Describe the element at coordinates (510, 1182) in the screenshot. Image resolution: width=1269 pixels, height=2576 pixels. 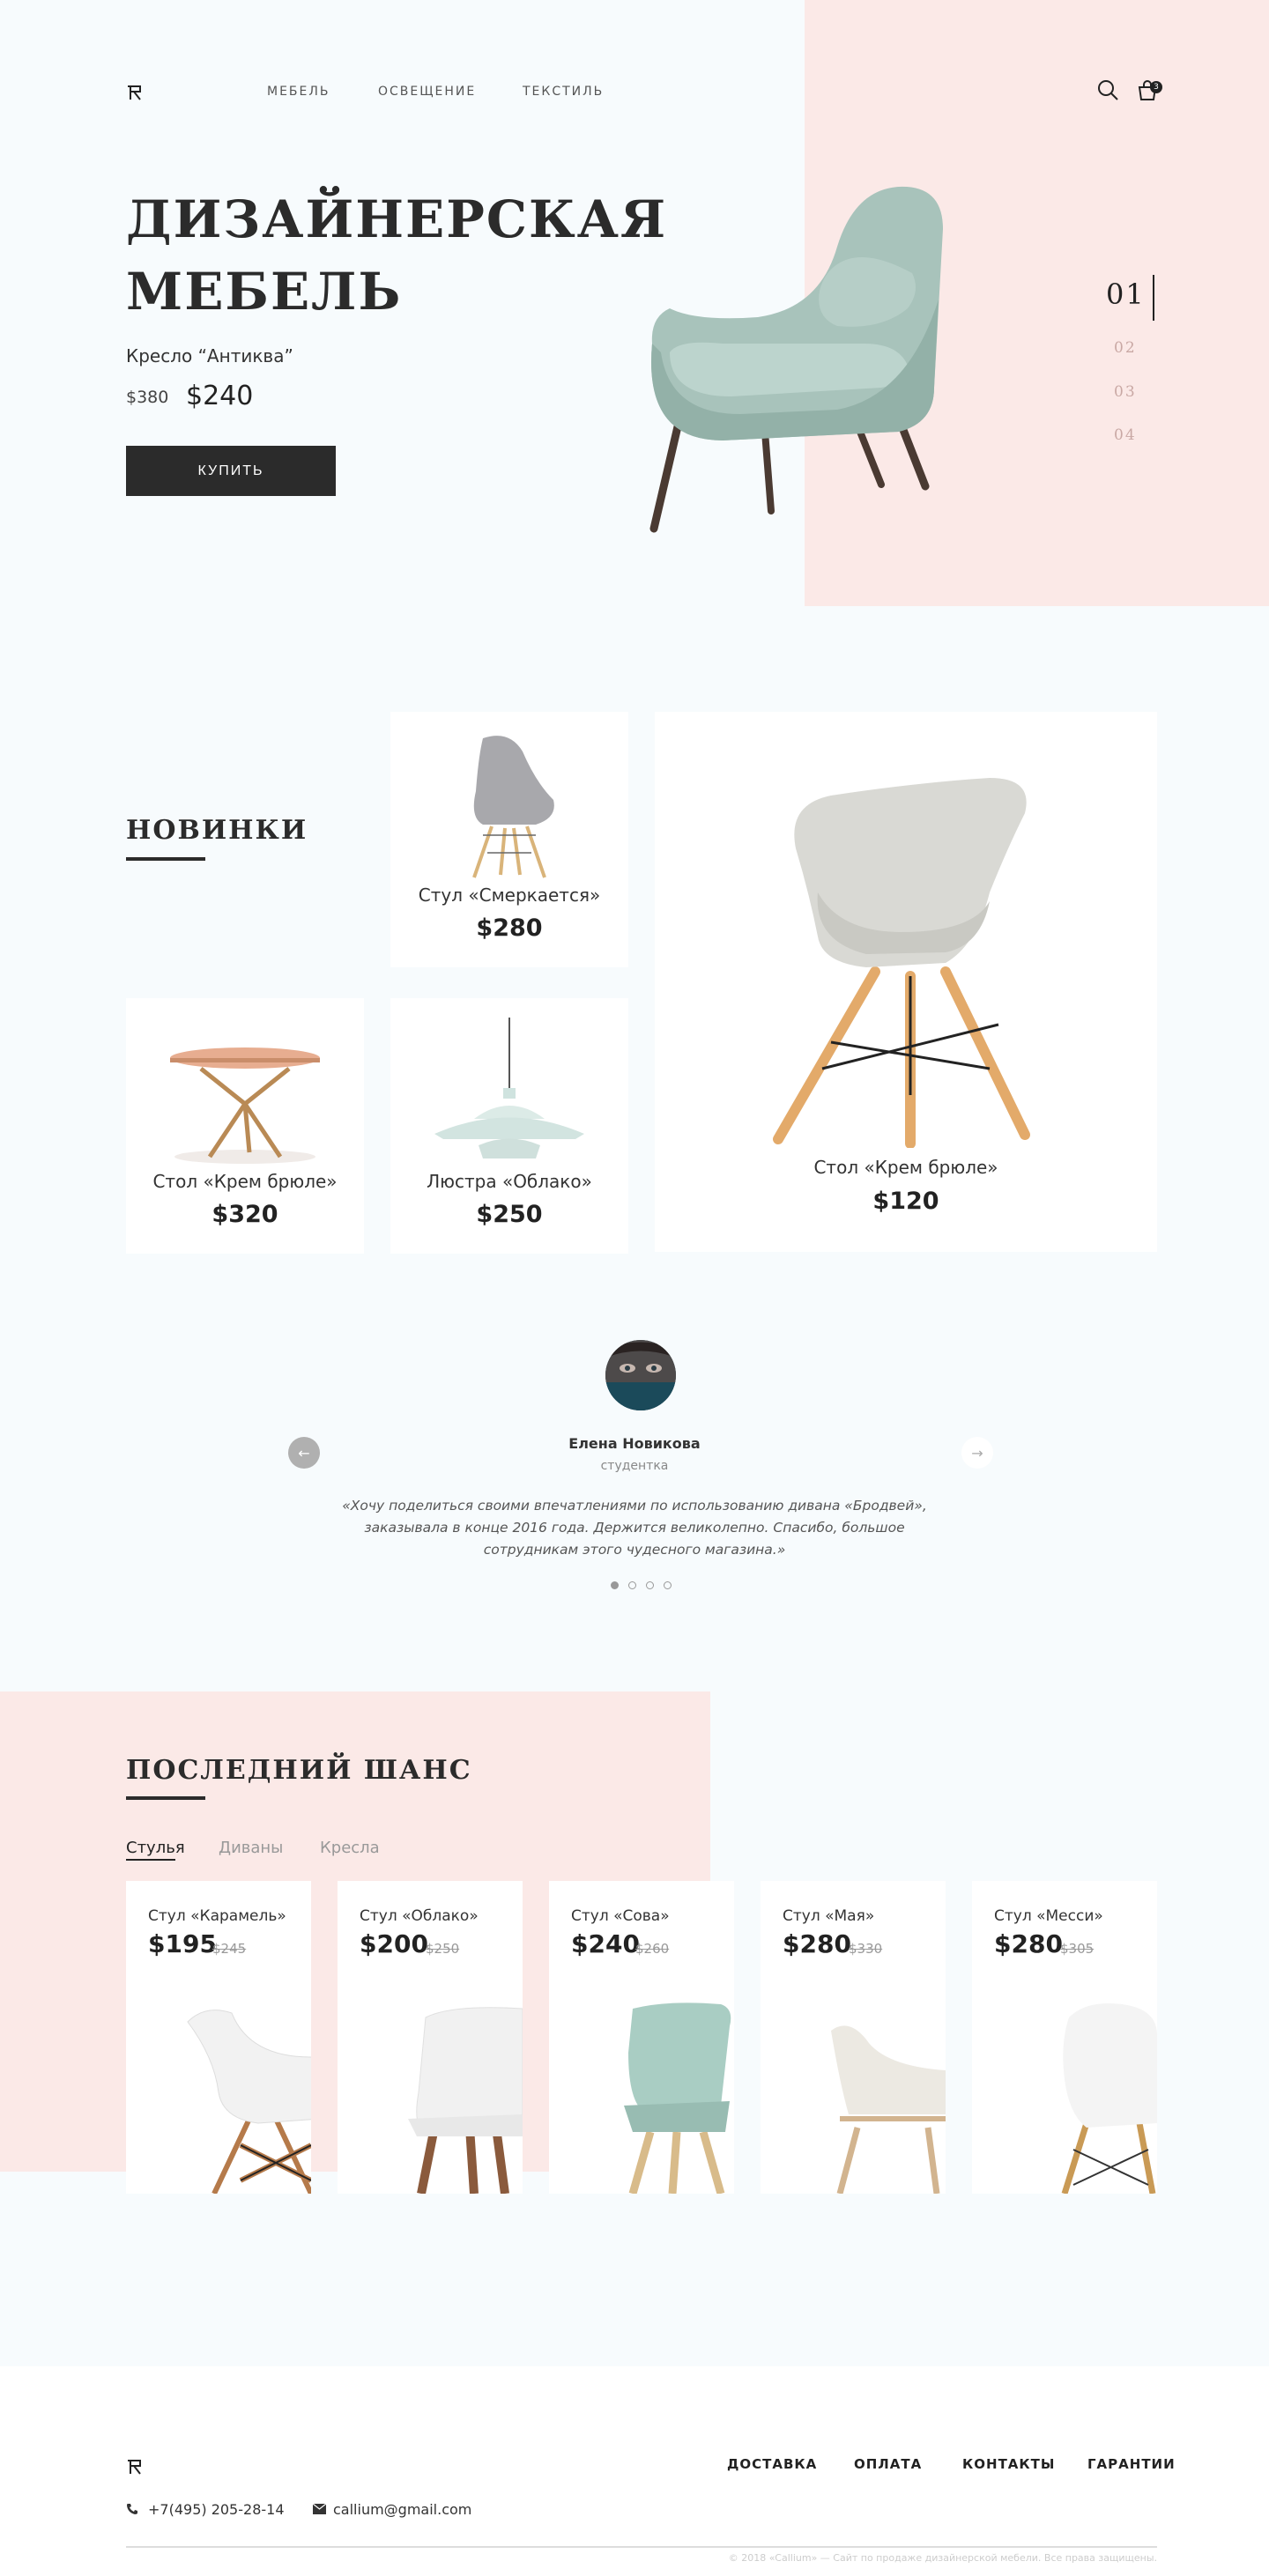
I see `product-name: Люстра «Облако»` at that location.